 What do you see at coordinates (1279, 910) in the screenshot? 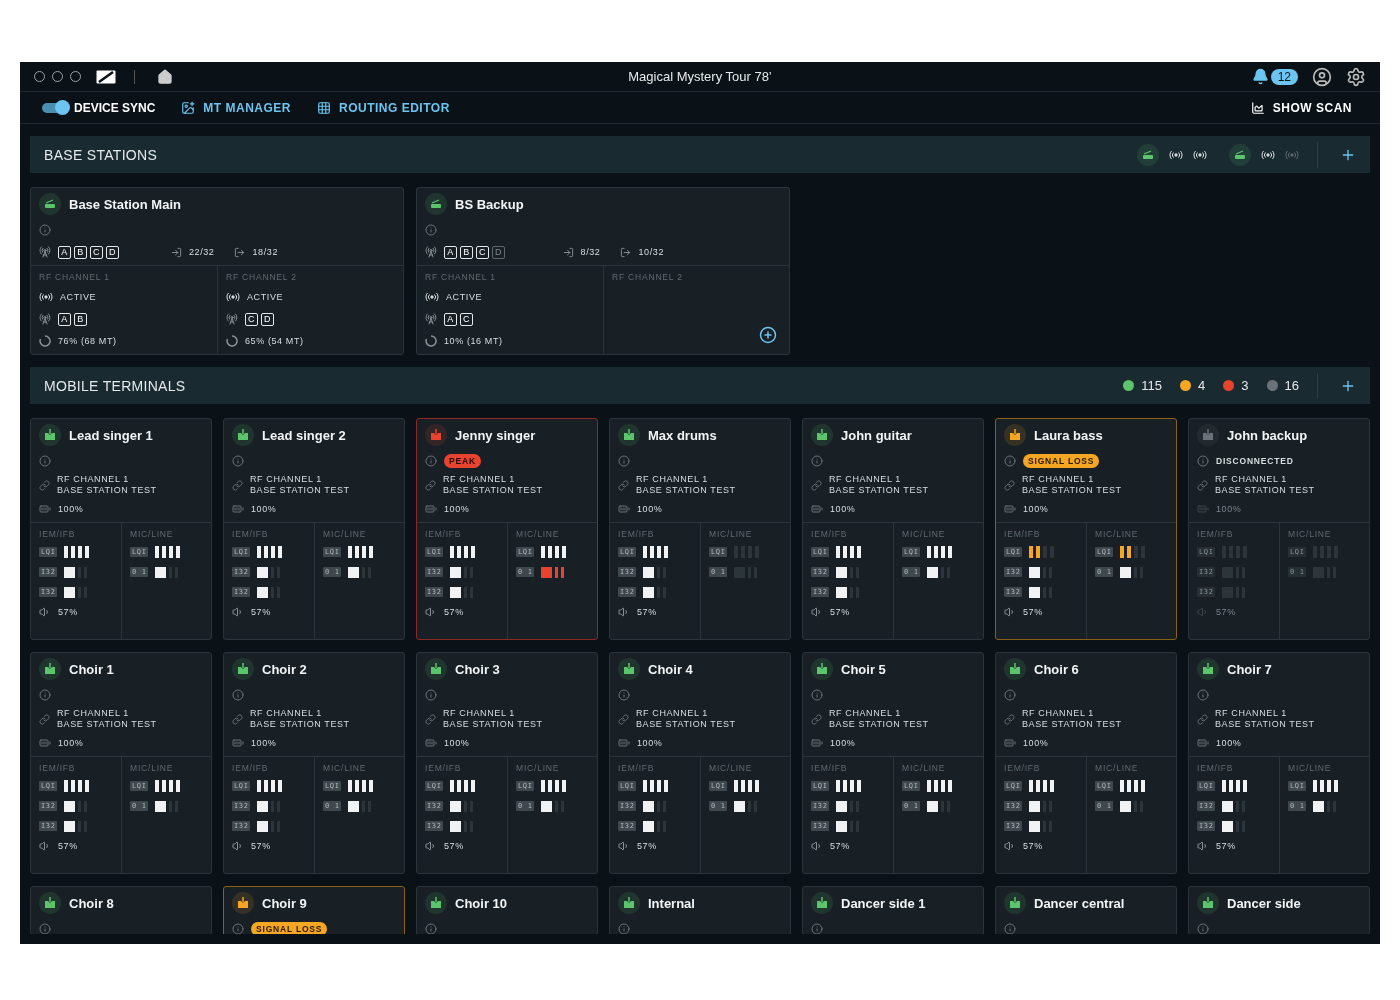
I see `terminal-card: Dancer side` at bounding box center [1279, 910].